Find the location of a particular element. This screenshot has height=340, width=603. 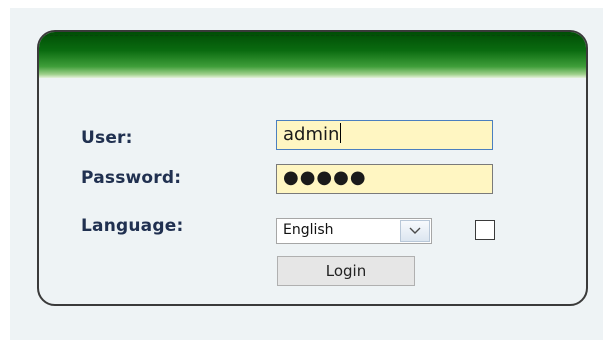

password-input-value: ●●●●● is located at coordinates (325, 177).